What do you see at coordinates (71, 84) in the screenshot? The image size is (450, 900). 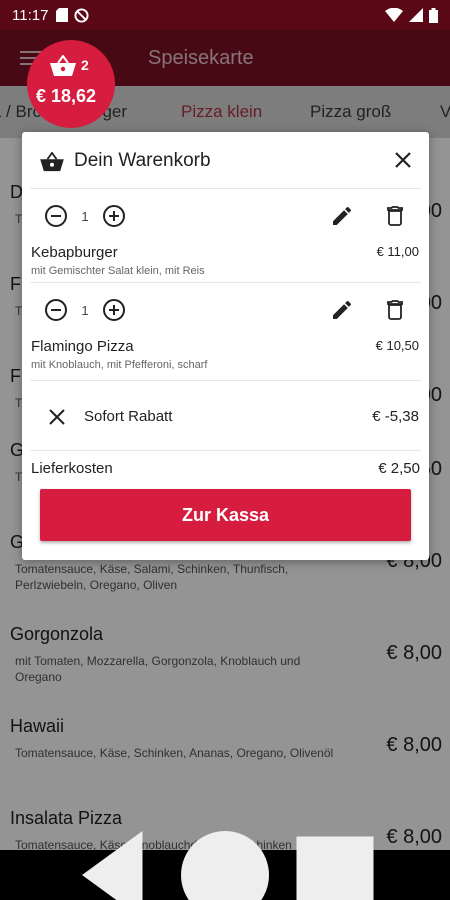 I see `cart-badge: 2 € 18,62` at bounding box center [71, 84].